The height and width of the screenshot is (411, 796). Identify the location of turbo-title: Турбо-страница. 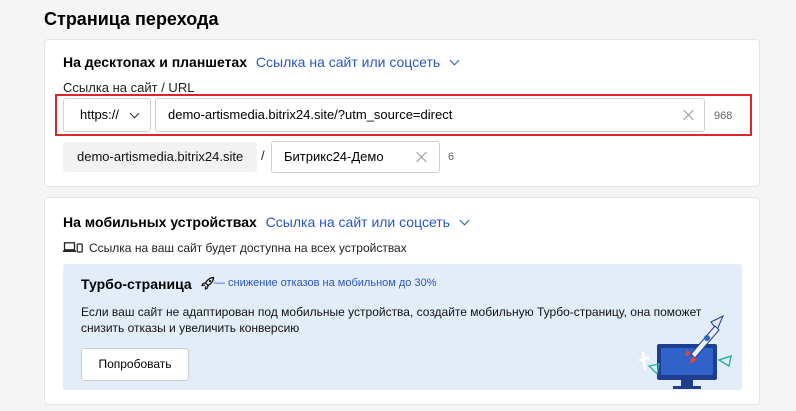
(148, 283).